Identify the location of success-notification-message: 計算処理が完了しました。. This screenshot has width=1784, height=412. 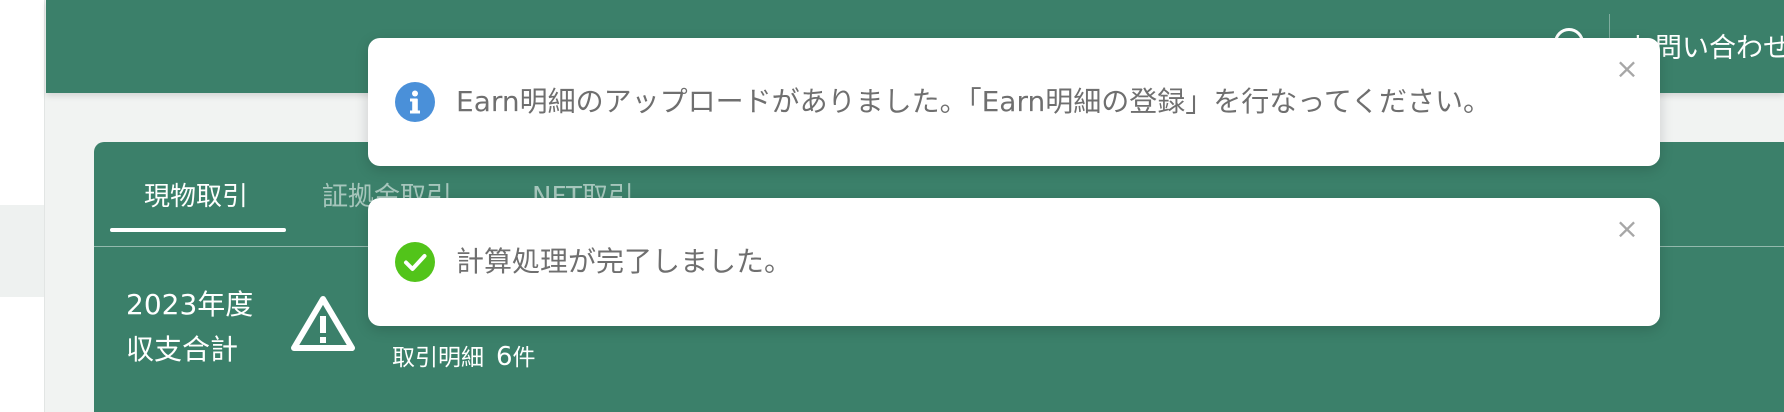
(624, 261).